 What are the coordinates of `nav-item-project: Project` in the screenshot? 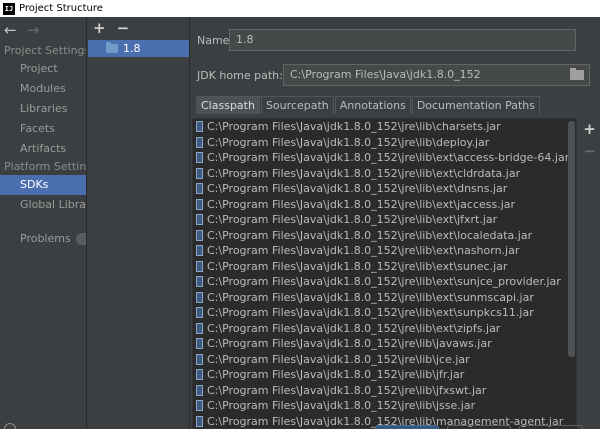 It's located at (43, 69).